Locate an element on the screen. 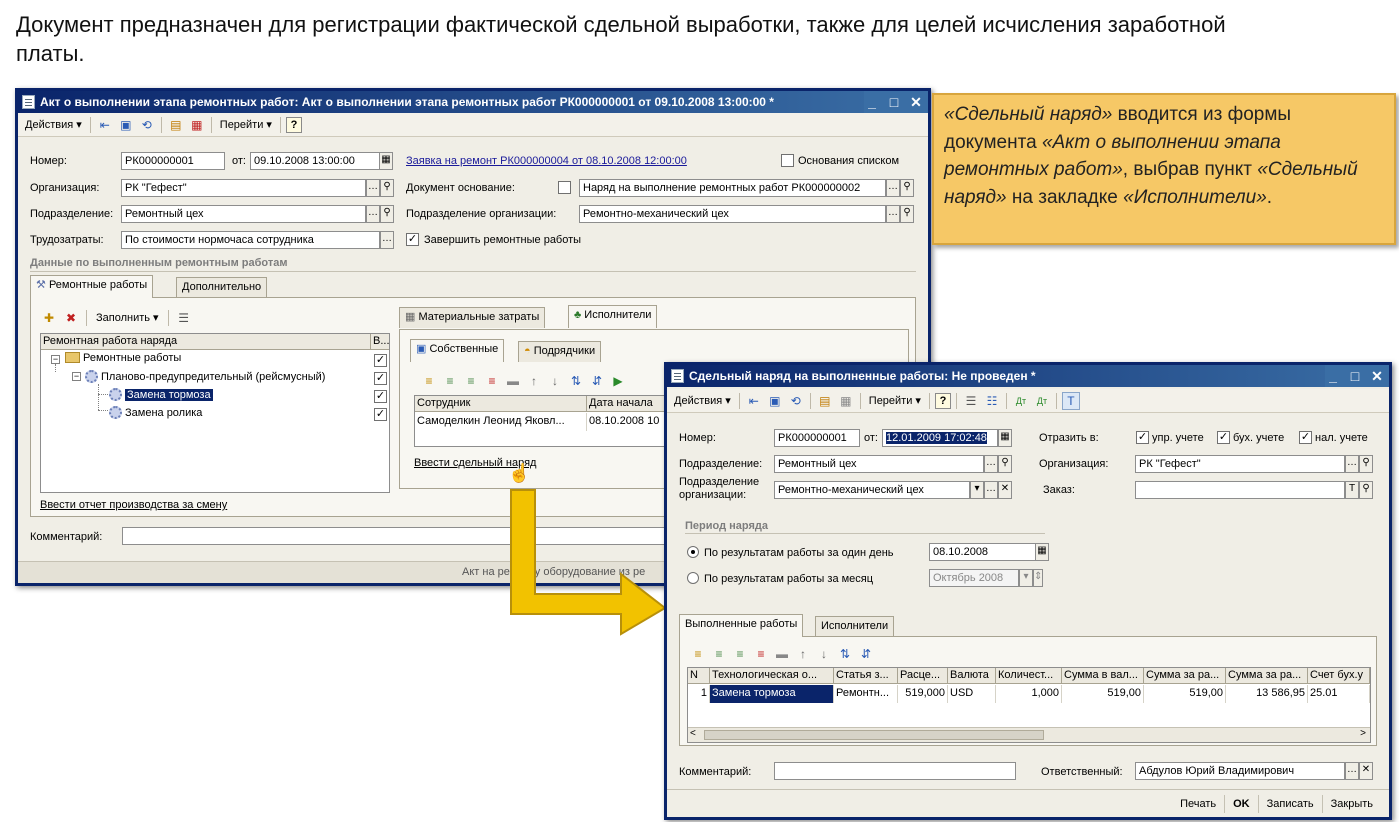  list-settings-icon: ☷ is located at coordinates (992, 401).